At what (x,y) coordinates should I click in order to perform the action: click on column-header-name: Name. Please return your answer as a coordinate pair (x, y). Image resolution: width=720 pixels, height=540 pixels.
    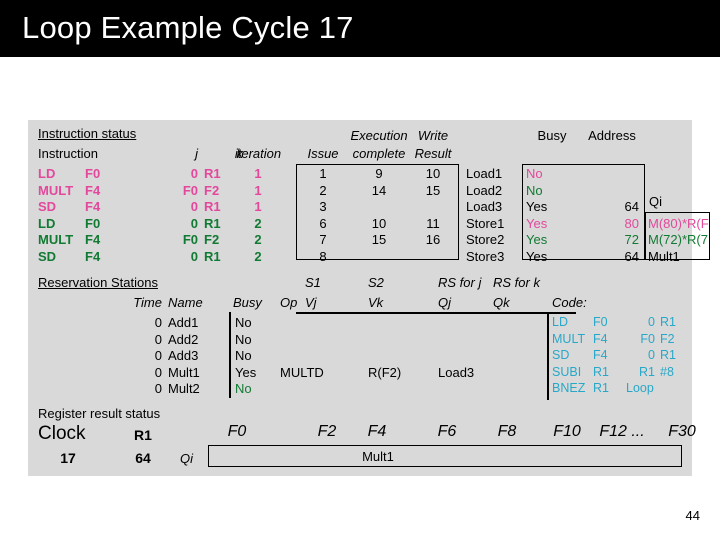
    Looking at the image, I should click on (185, 302).